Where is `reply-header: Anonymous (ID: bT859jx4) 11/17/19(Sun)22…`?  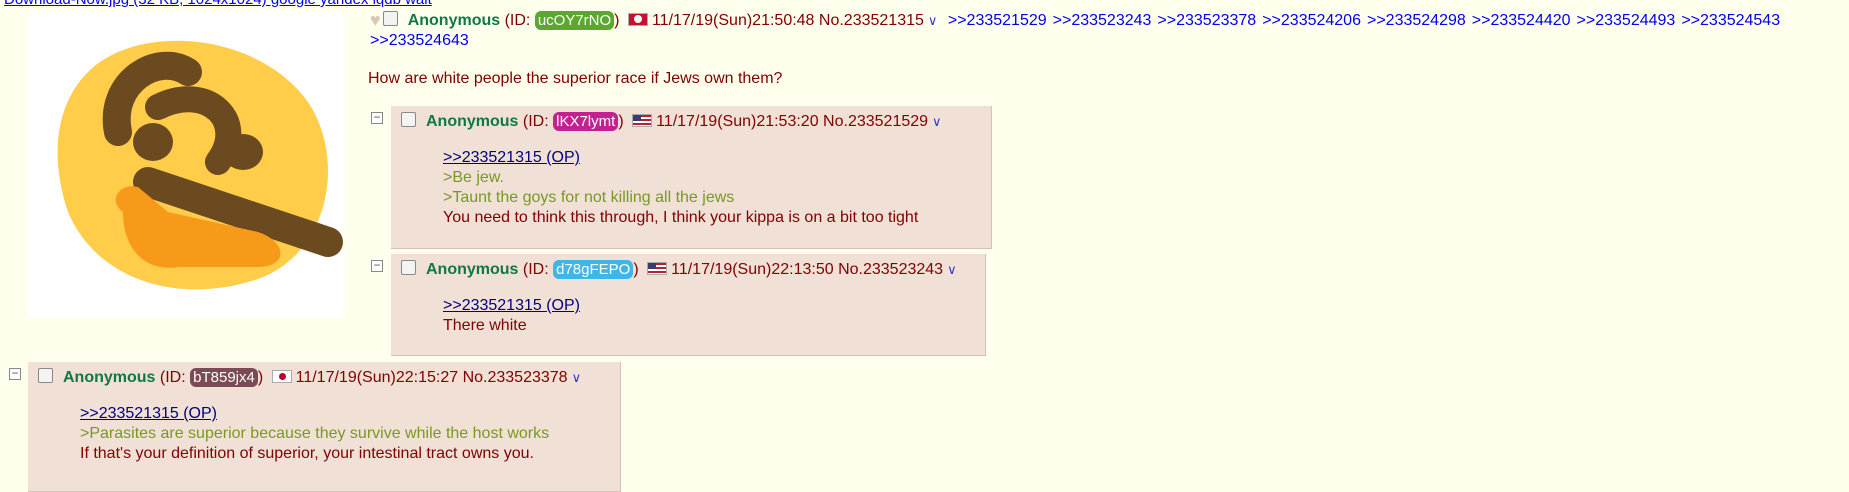 reply-header: Anonymous (ID: bT859jx4) 11/17/19(Sun)22… is located at coordinates (309, 377).